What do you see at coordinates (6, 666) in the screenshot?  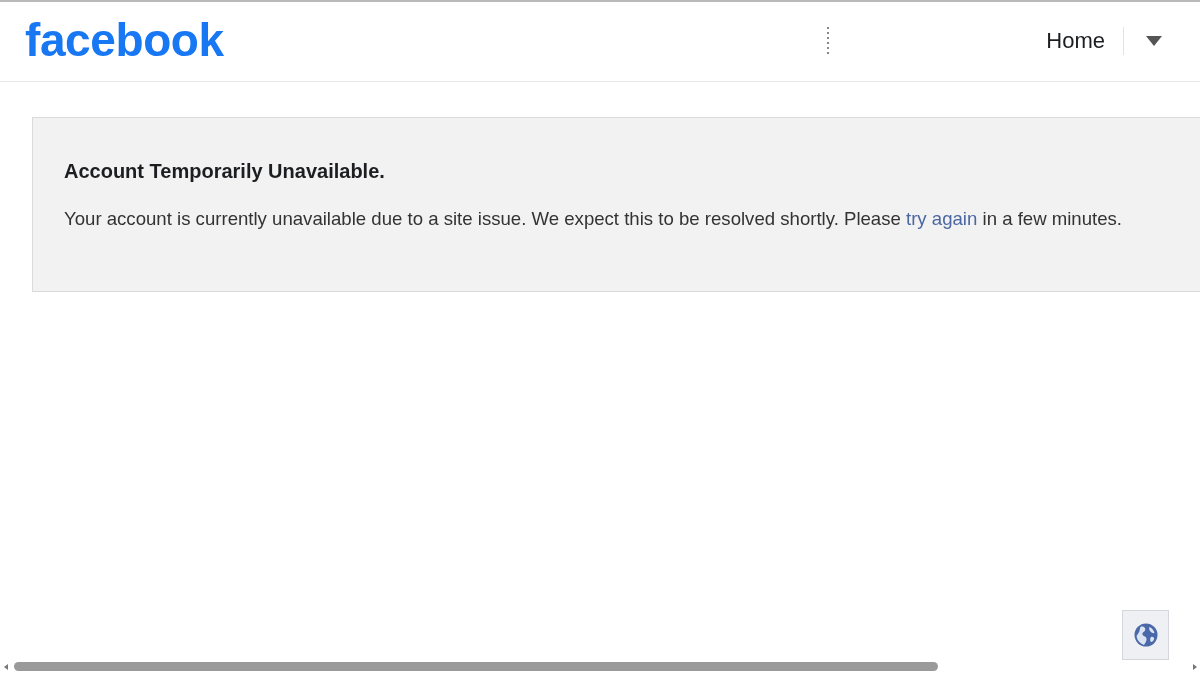 I see `scroll-left-icon` at bounding box center [6, 666].